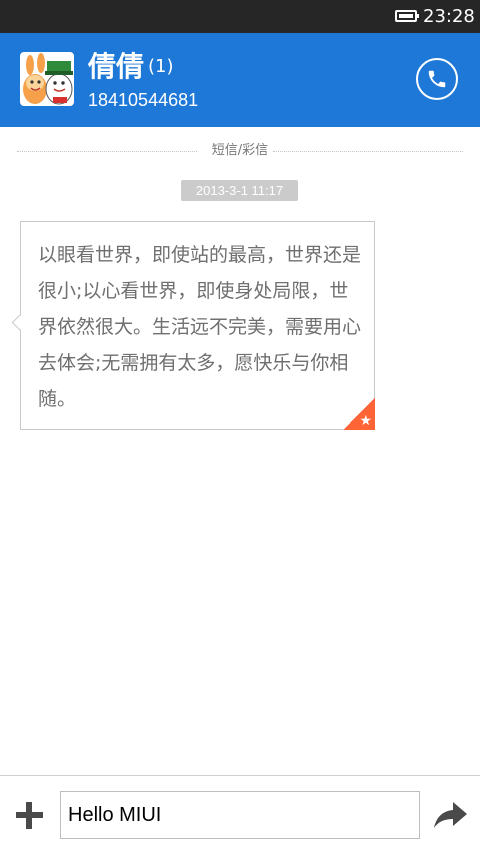  I want to click on conversation-header: 倩倩 (1) 18410544681, so click(240, 80).